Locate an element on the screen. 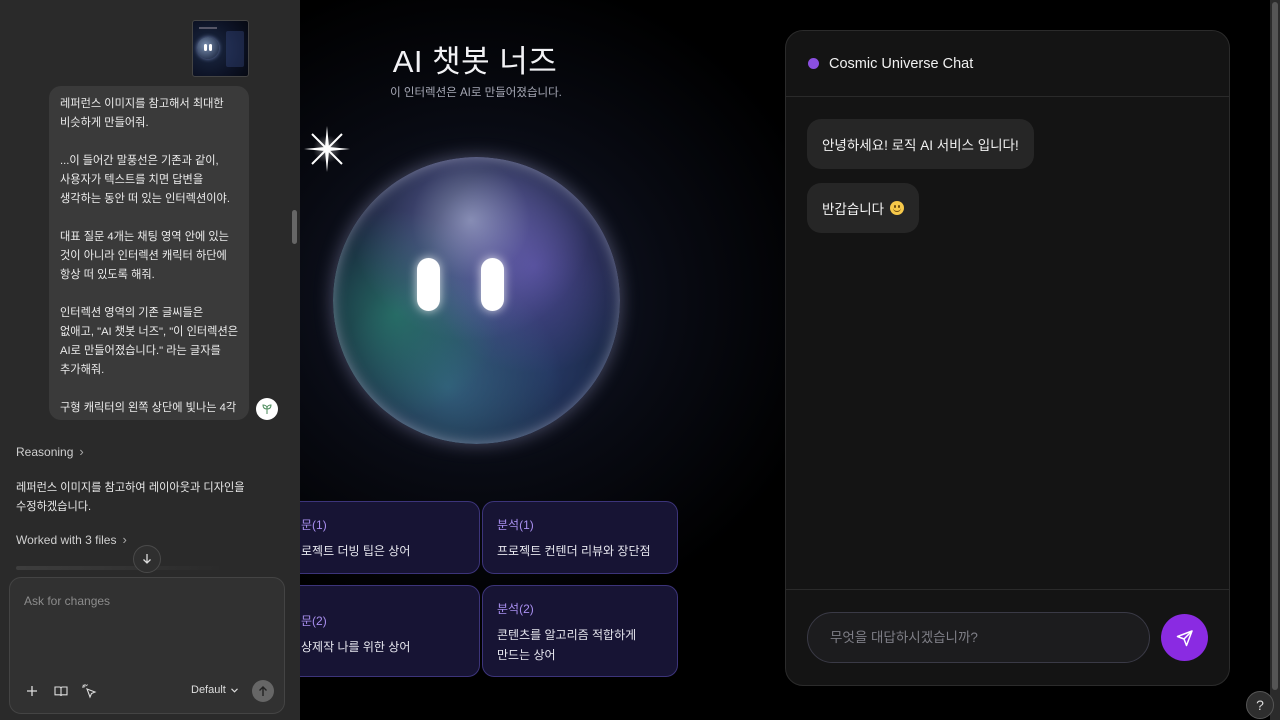  user-message-line: 구형 캐릭터의 왼쪽 상단에 빛나는 4각 별 모양을 추가해줘. is located at coordinates (148, 408).